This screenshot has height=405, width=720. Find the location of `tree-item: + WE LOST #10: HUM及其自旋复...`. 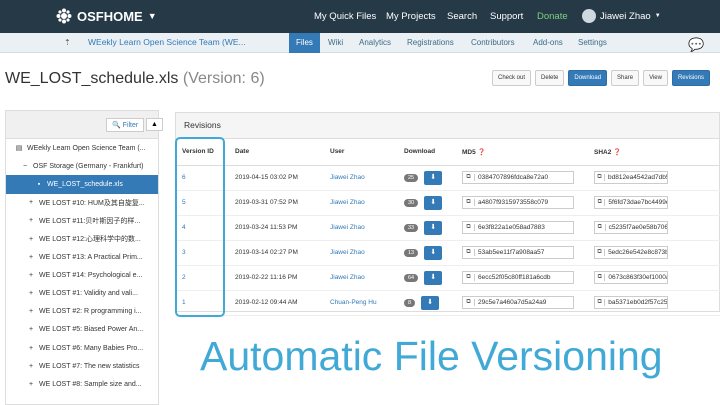

tree-item: + WE LOST #10: HUM及其自旋复... is located at coordinates (82, 203).